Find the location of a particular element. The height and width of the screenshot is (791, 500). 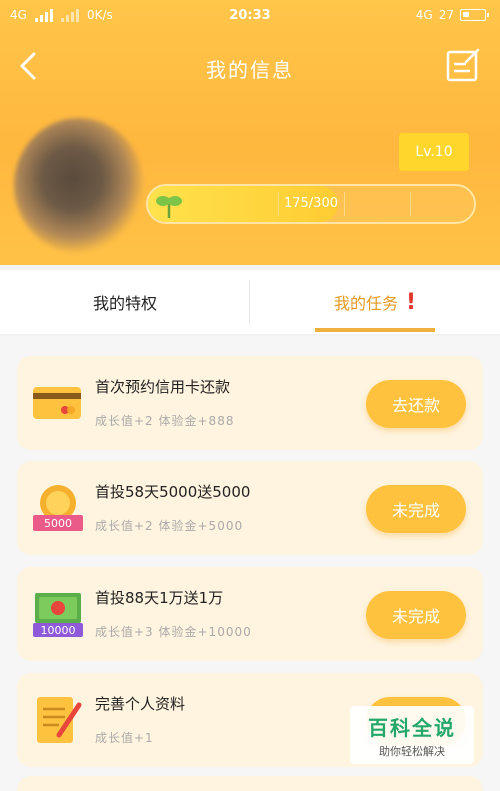

task-action-button: 去还款 is located at coordinates (416, 404).